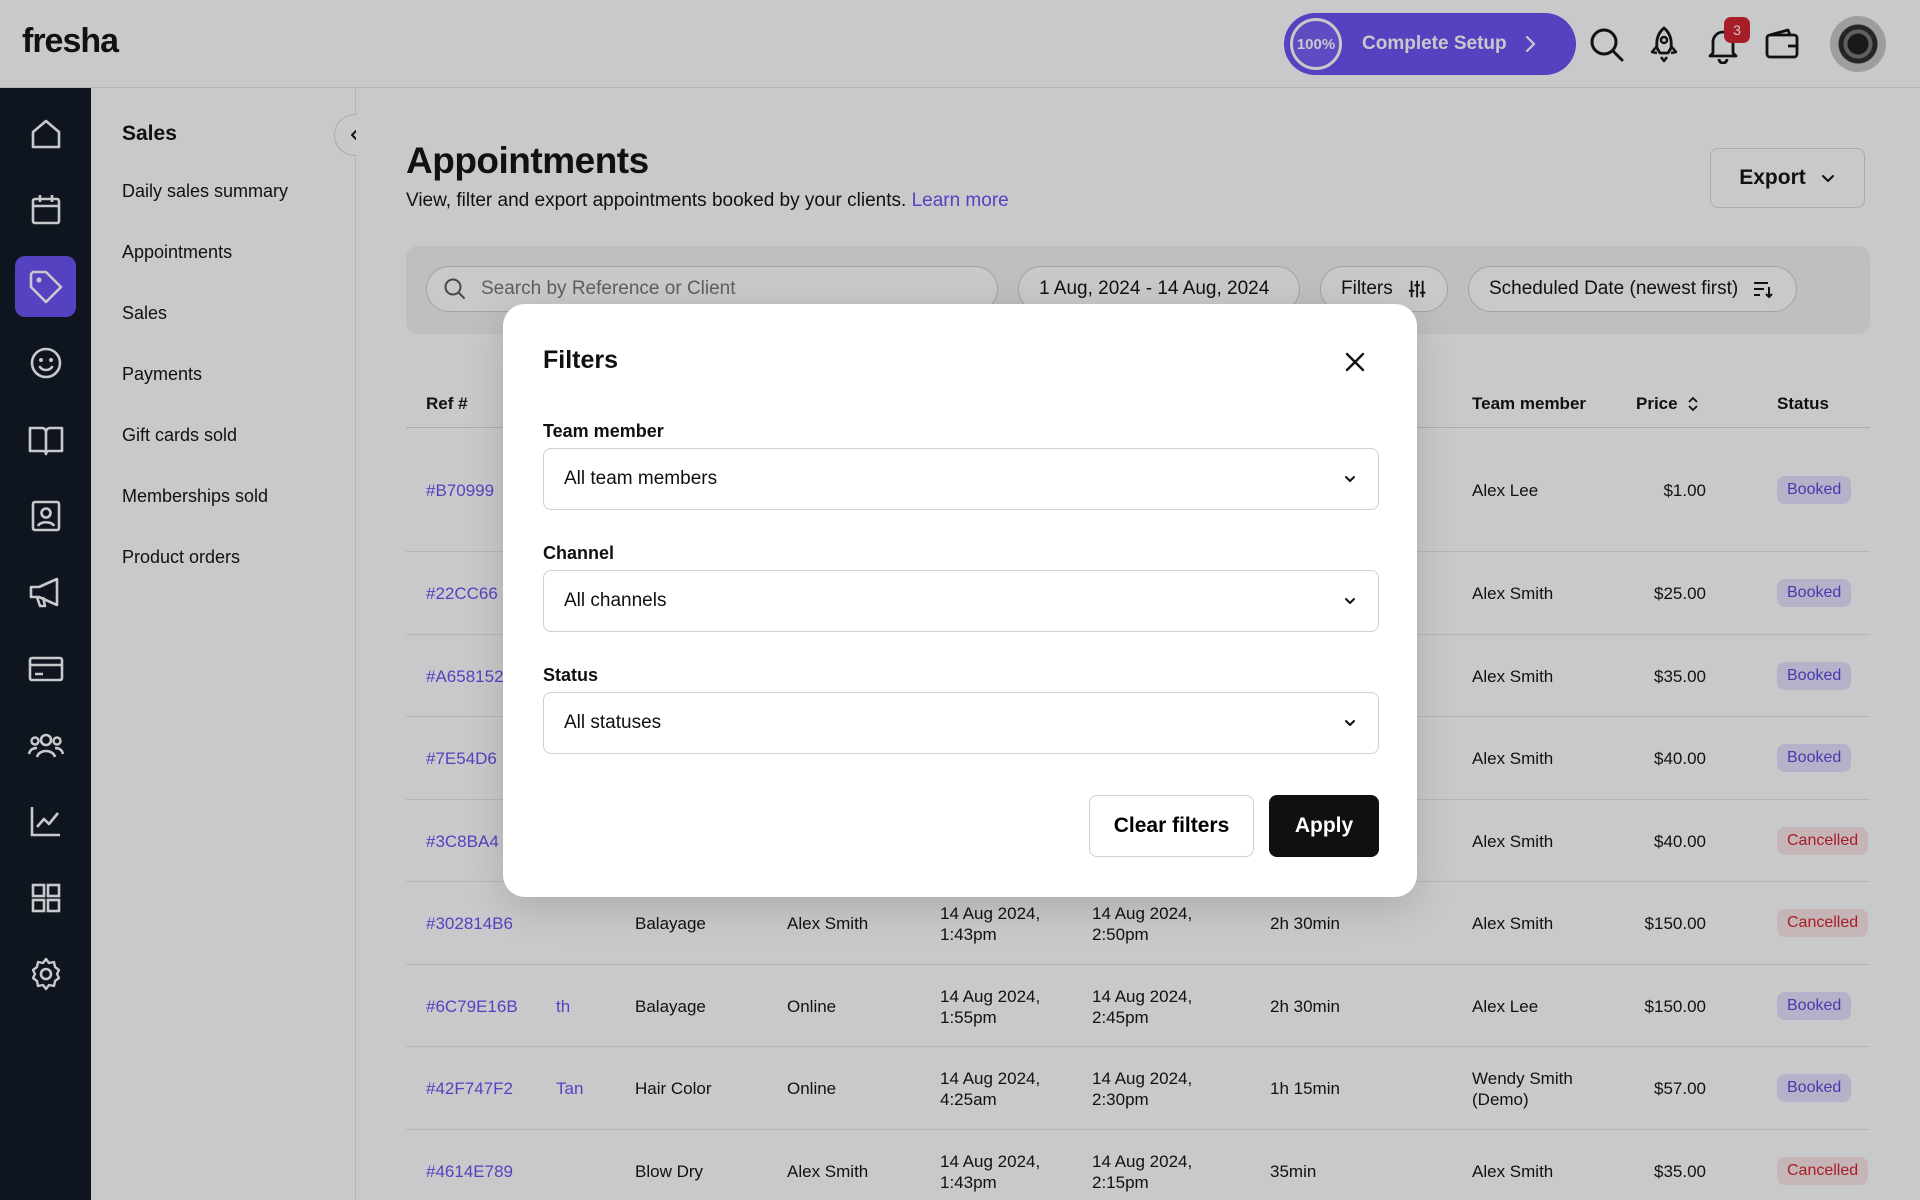 The image size is (1920, 1200). I want to click on channel-select: All channels, so click(961, 601).